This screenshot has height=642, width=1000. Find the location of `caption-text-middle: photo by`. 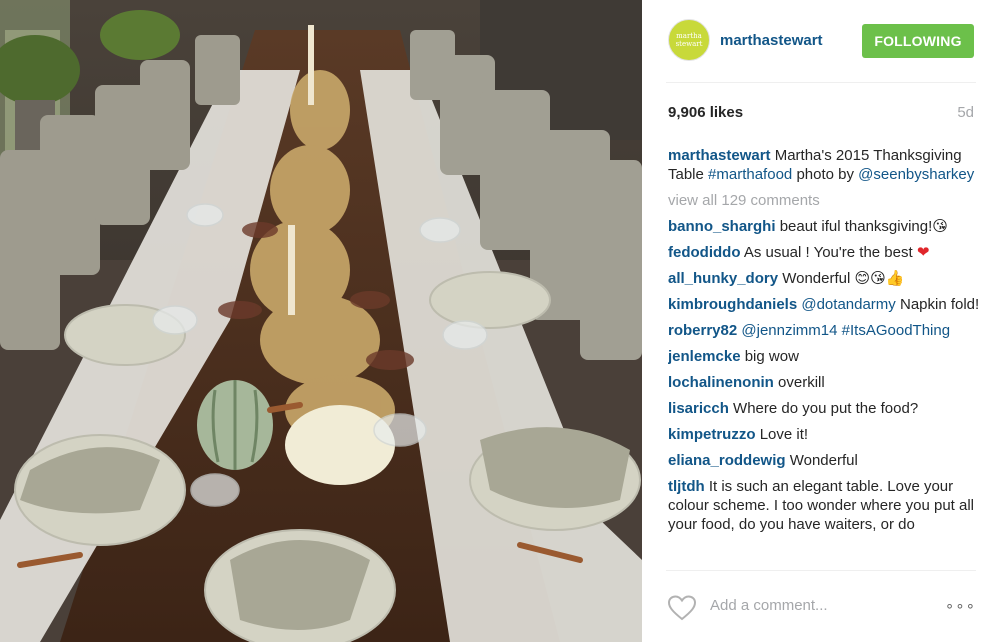

caption-text-middle: photo by is located at coordinates (825, 174).